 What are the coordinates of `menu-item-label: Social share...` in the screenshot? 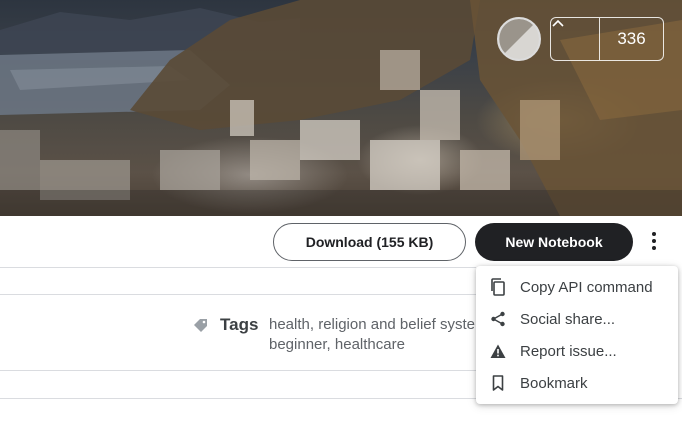 It's located at (568, 319).